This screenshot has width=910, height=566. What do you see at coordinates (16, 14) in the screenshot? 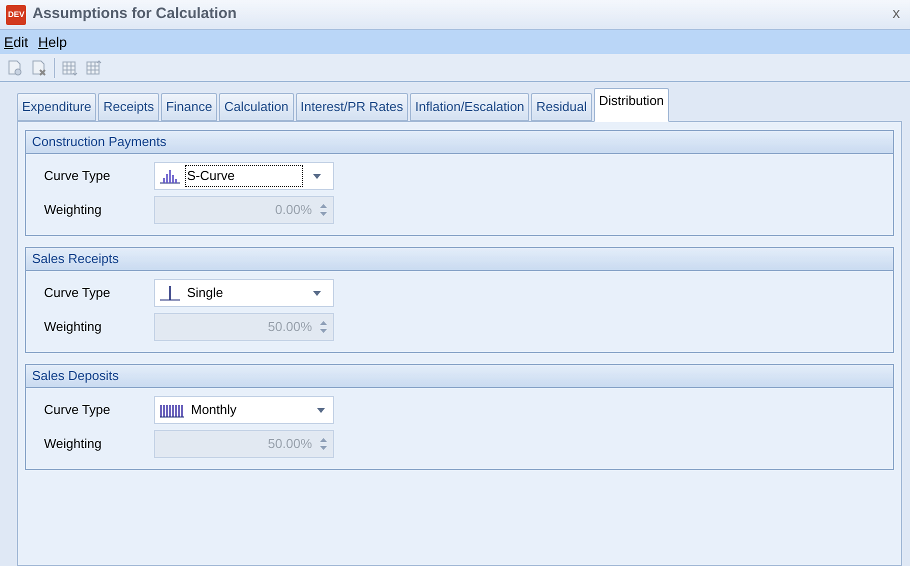
I see `app-logo: DEV` at bounding box center [16, 14].